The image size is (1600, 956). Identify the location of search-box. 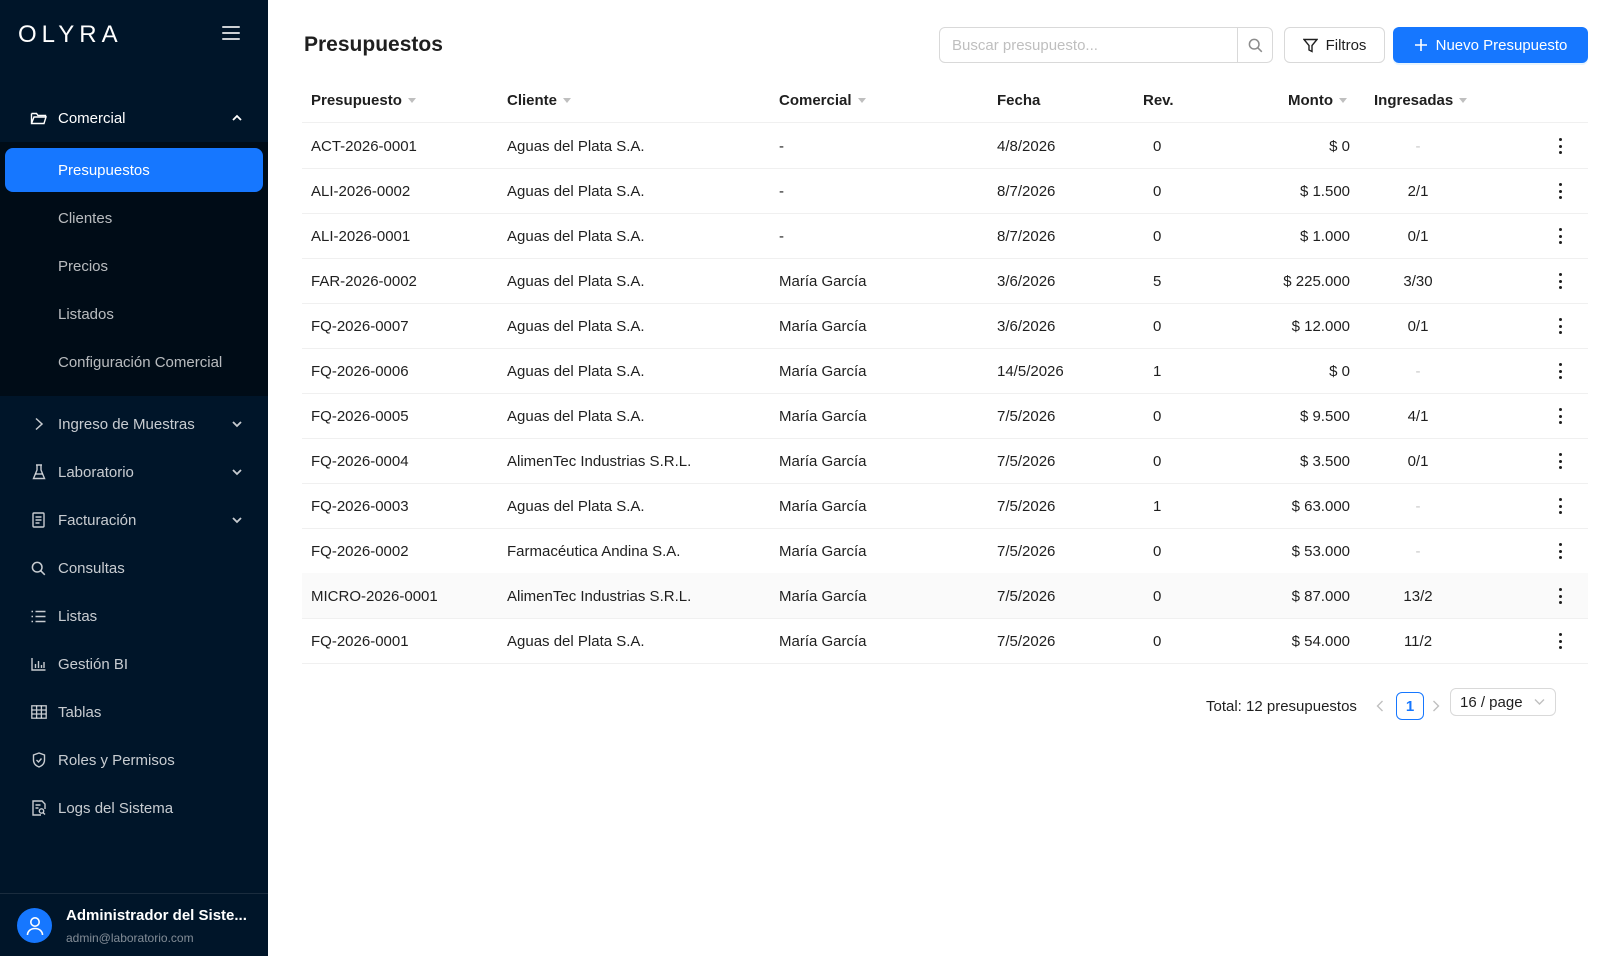
(1106, 45).